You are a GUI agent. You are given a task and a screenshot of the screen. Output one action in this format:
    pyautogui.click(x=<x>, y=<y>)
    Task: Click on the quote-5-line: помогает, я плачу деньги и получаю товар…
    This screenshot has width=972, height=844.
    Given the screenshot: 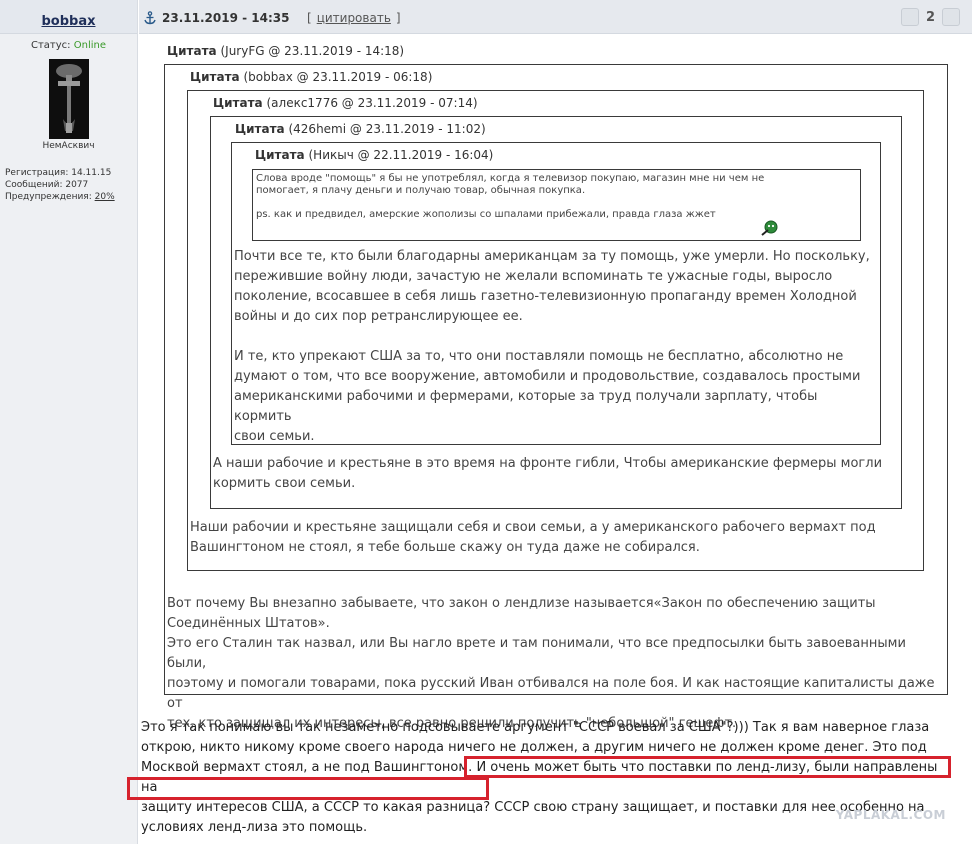 What is the action you would take?
    pyautogui.click(x=421, y=190)
    